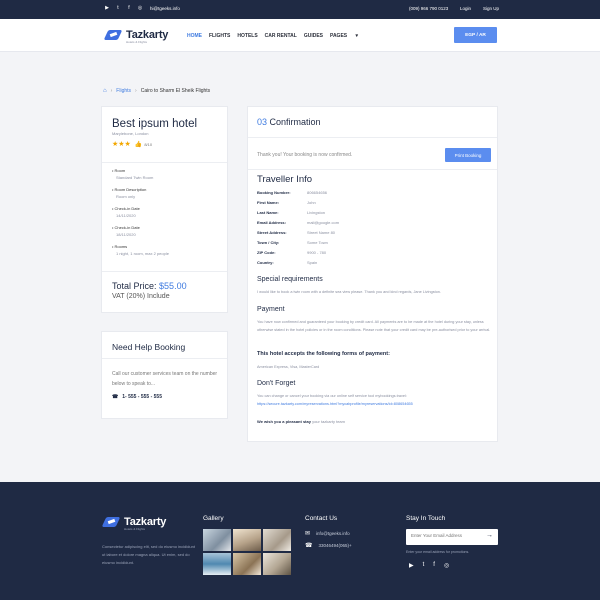  Describe the element at coordinates (136, 91) in the screenshot. I see `chevron-right-icon: ›` at that location.